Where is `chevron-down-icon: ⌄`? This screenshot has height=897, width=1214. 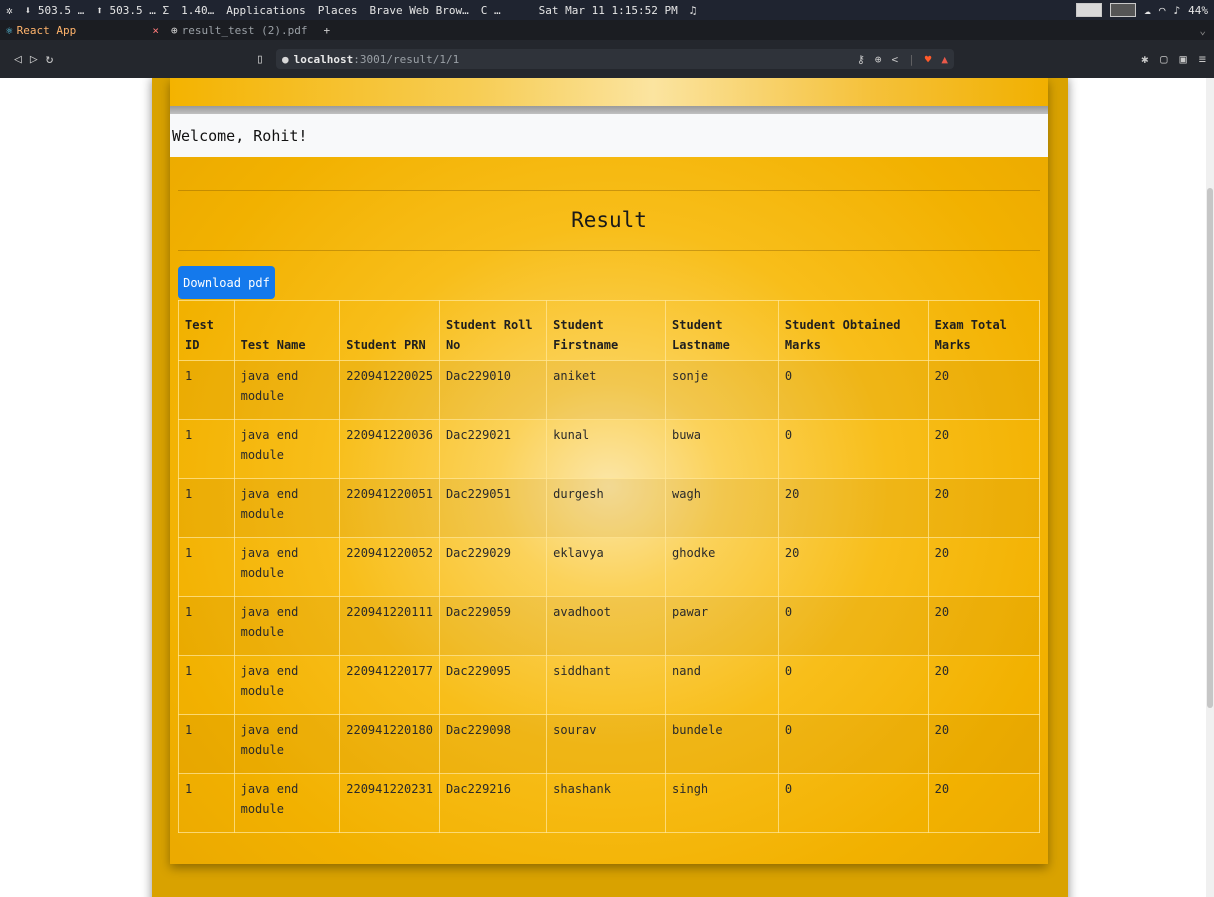 chevron-down-icon: ⌄ is located at coordinates (1202, 30).